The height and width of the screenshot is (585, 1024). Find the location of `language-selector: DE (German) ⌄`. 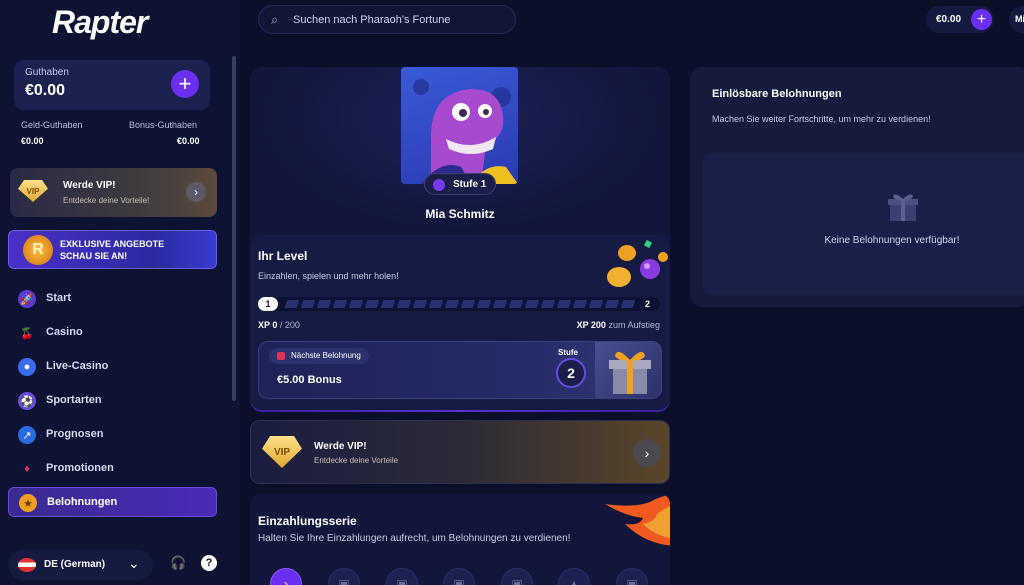

language-selector: DE (German) ⌄ is located at coordinates (80, 565).